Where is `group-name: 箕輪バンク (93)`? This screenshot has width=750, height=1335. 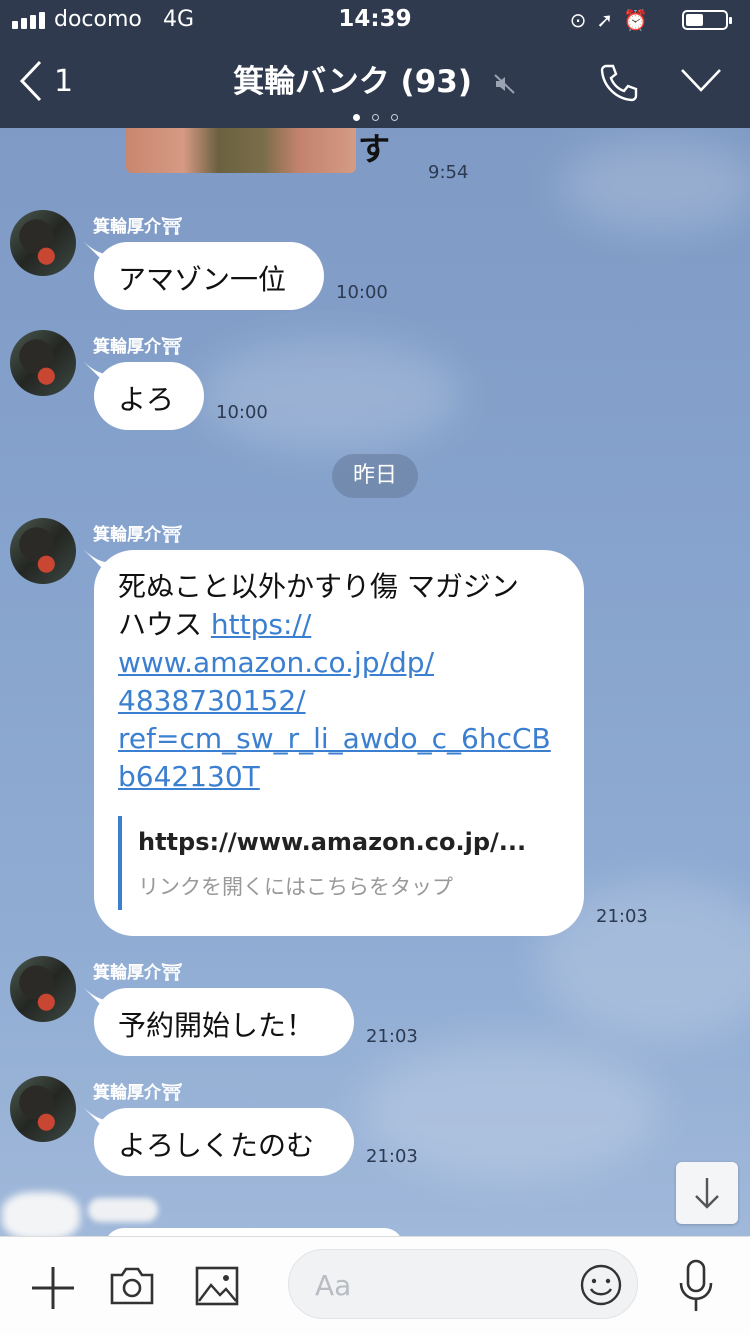 group-name: 箕輪バンク (93) is located at coordinates (353, 82).